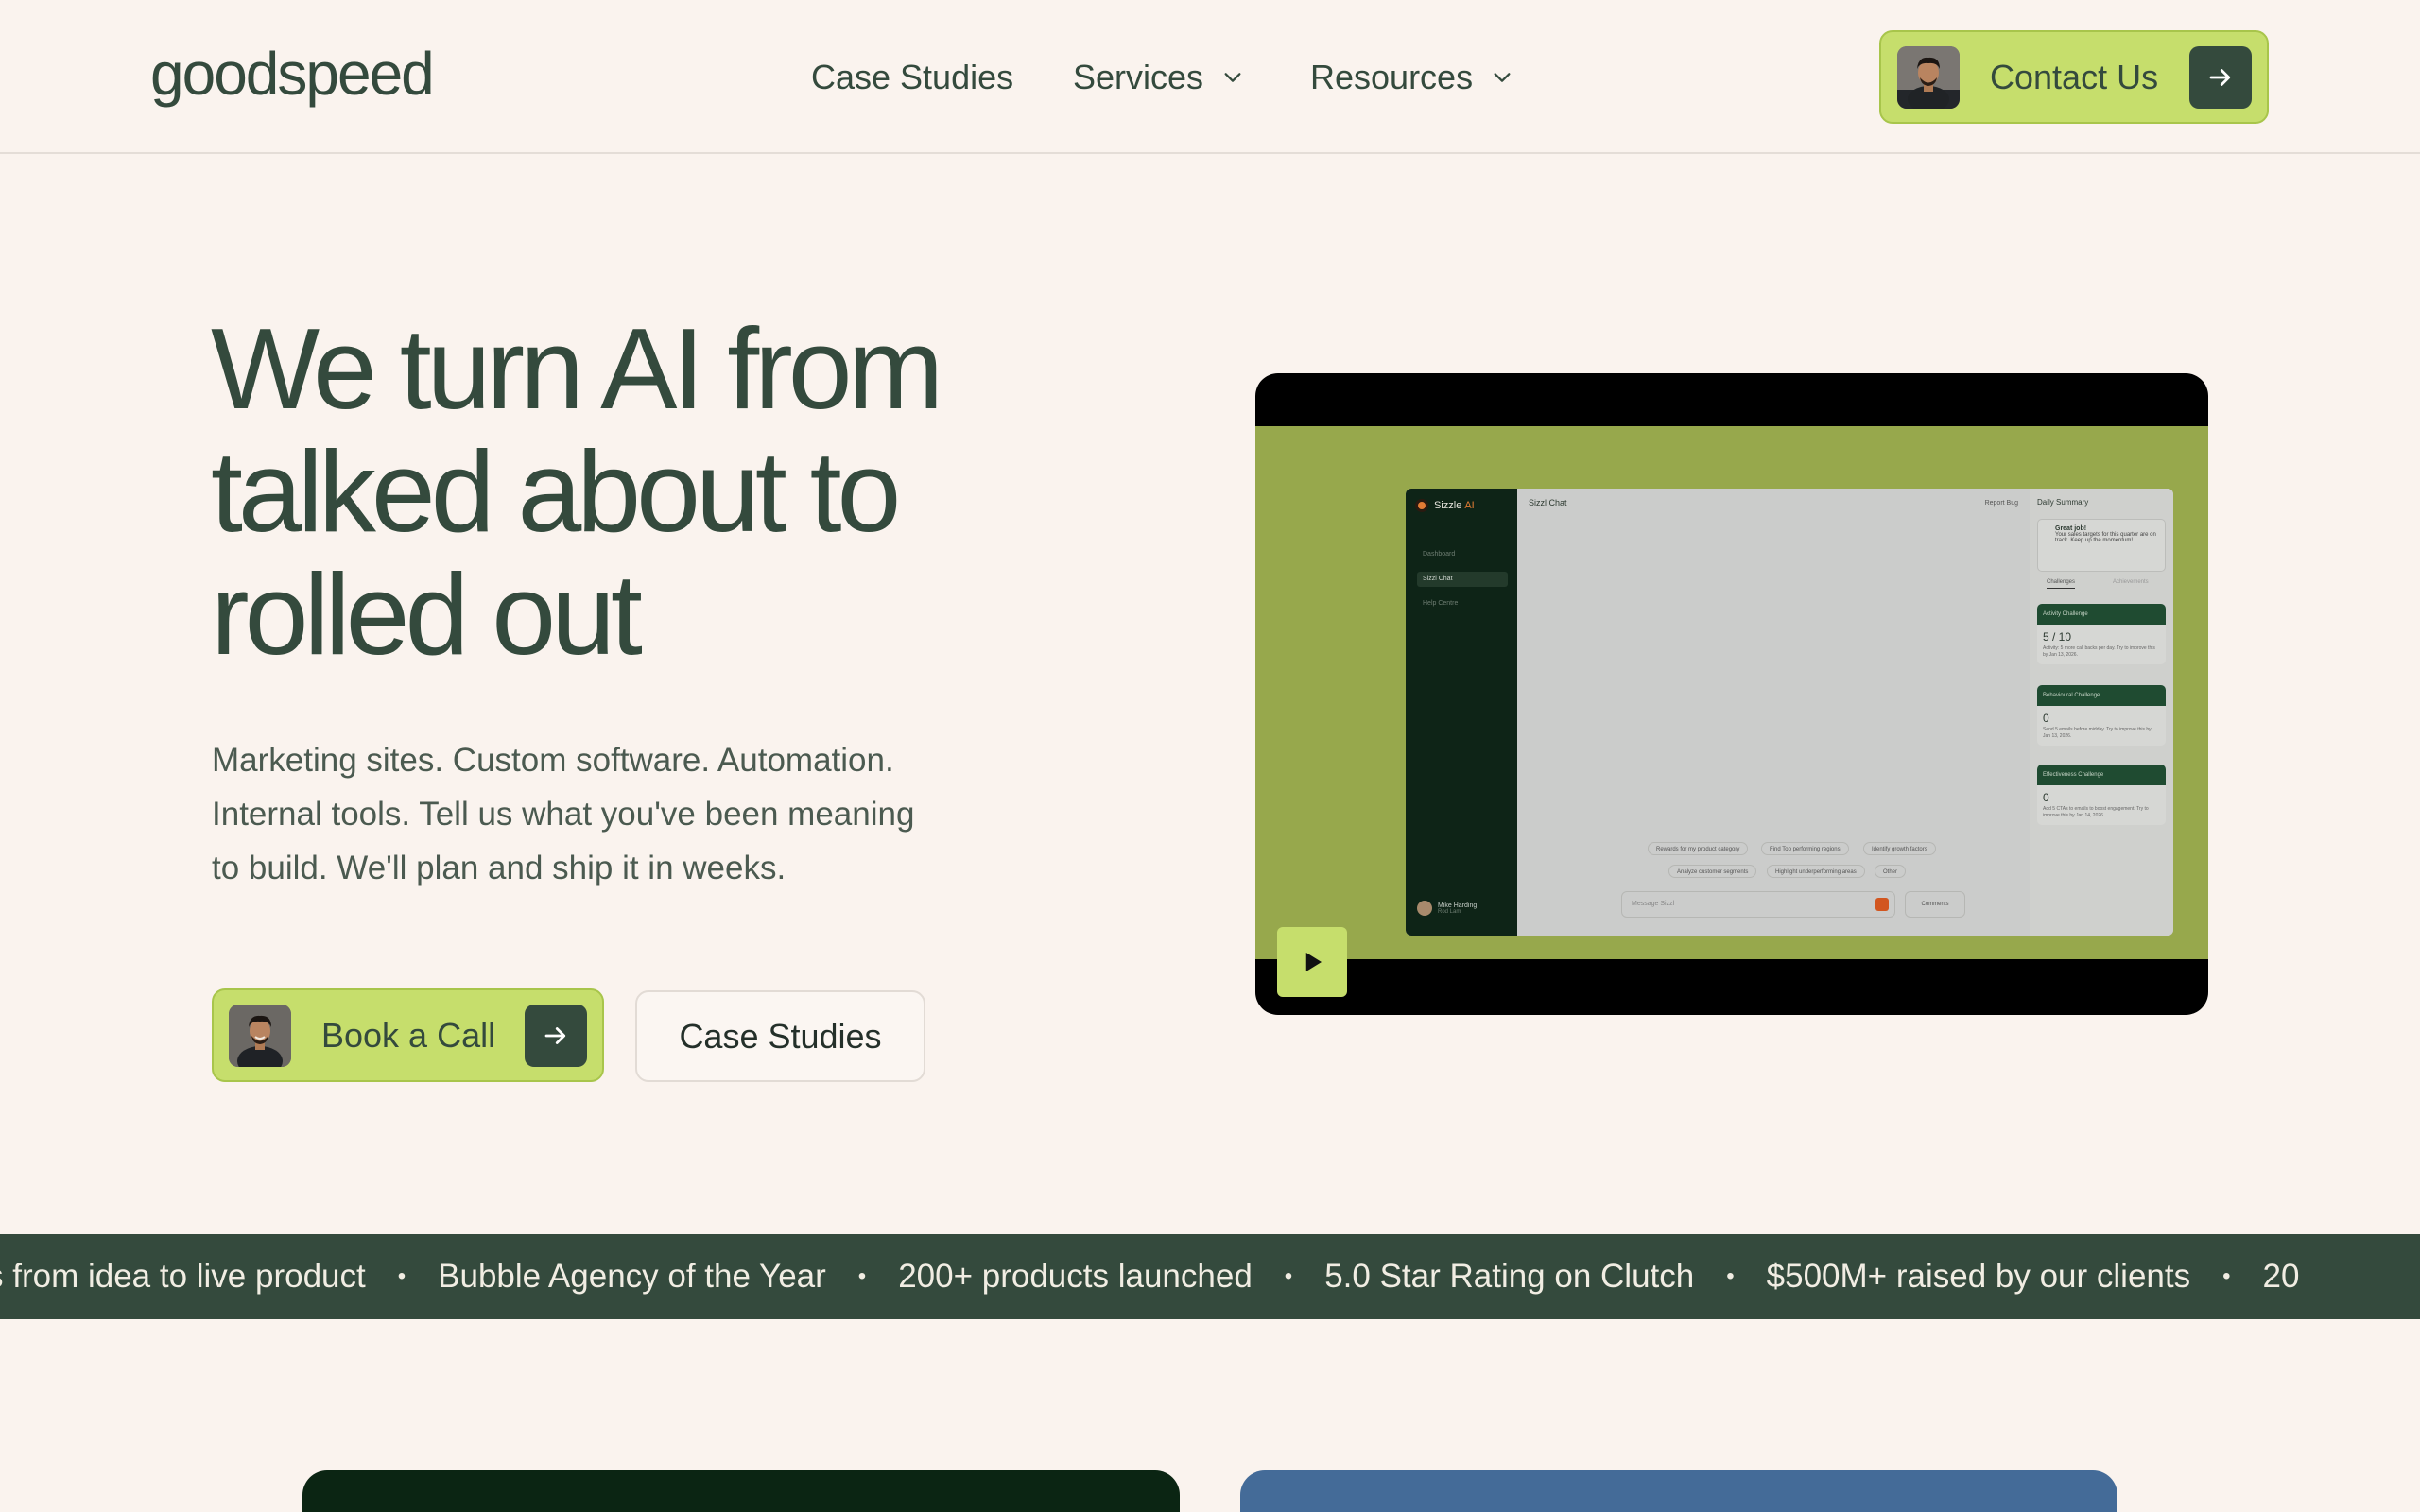  What do you see at coordinates (556, 491) in the screenshot?
I see `hero-title-line: talked about to` at bounding box center [556, 491].